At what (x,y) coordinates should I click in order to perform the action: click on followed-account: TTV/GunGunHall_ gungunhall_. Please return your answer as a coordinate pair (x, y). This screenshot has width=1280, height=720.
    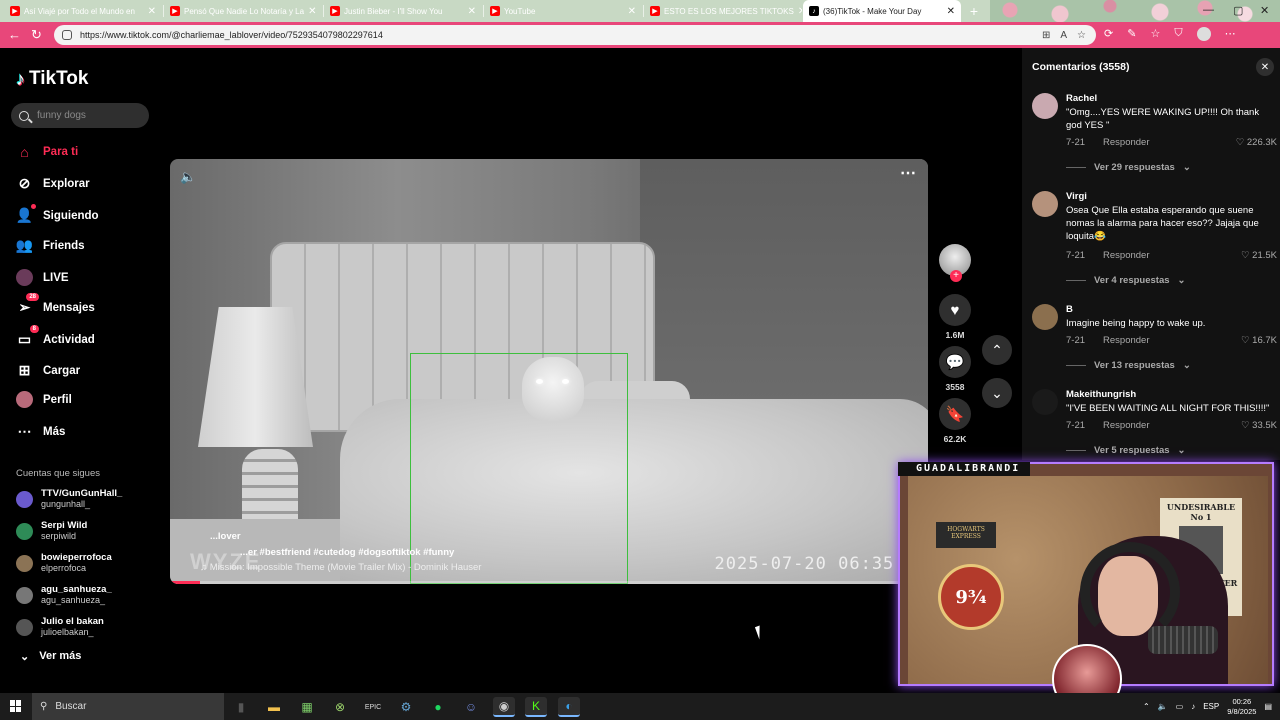
    Looking at the image, I should click on (69, 499).